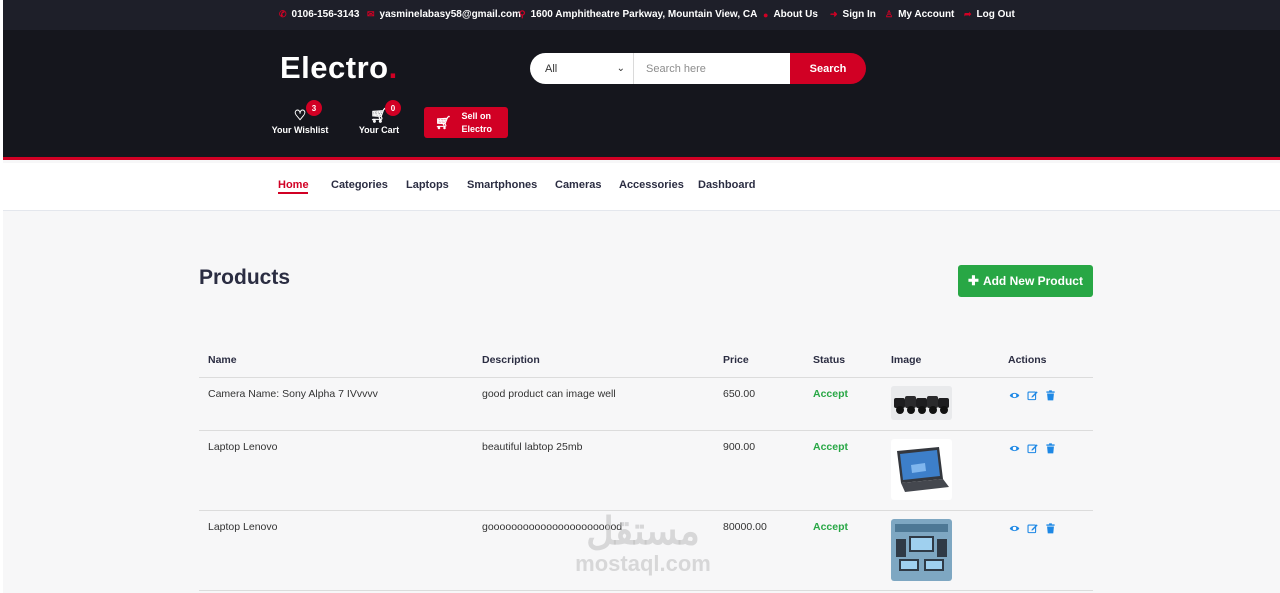 The height and width of the screenshot is (593, 1280). What do you see at coordinates (1027, 360) in the screenshot?
I see `column-header-actions: Actions` at bounding box center [1027, 360].